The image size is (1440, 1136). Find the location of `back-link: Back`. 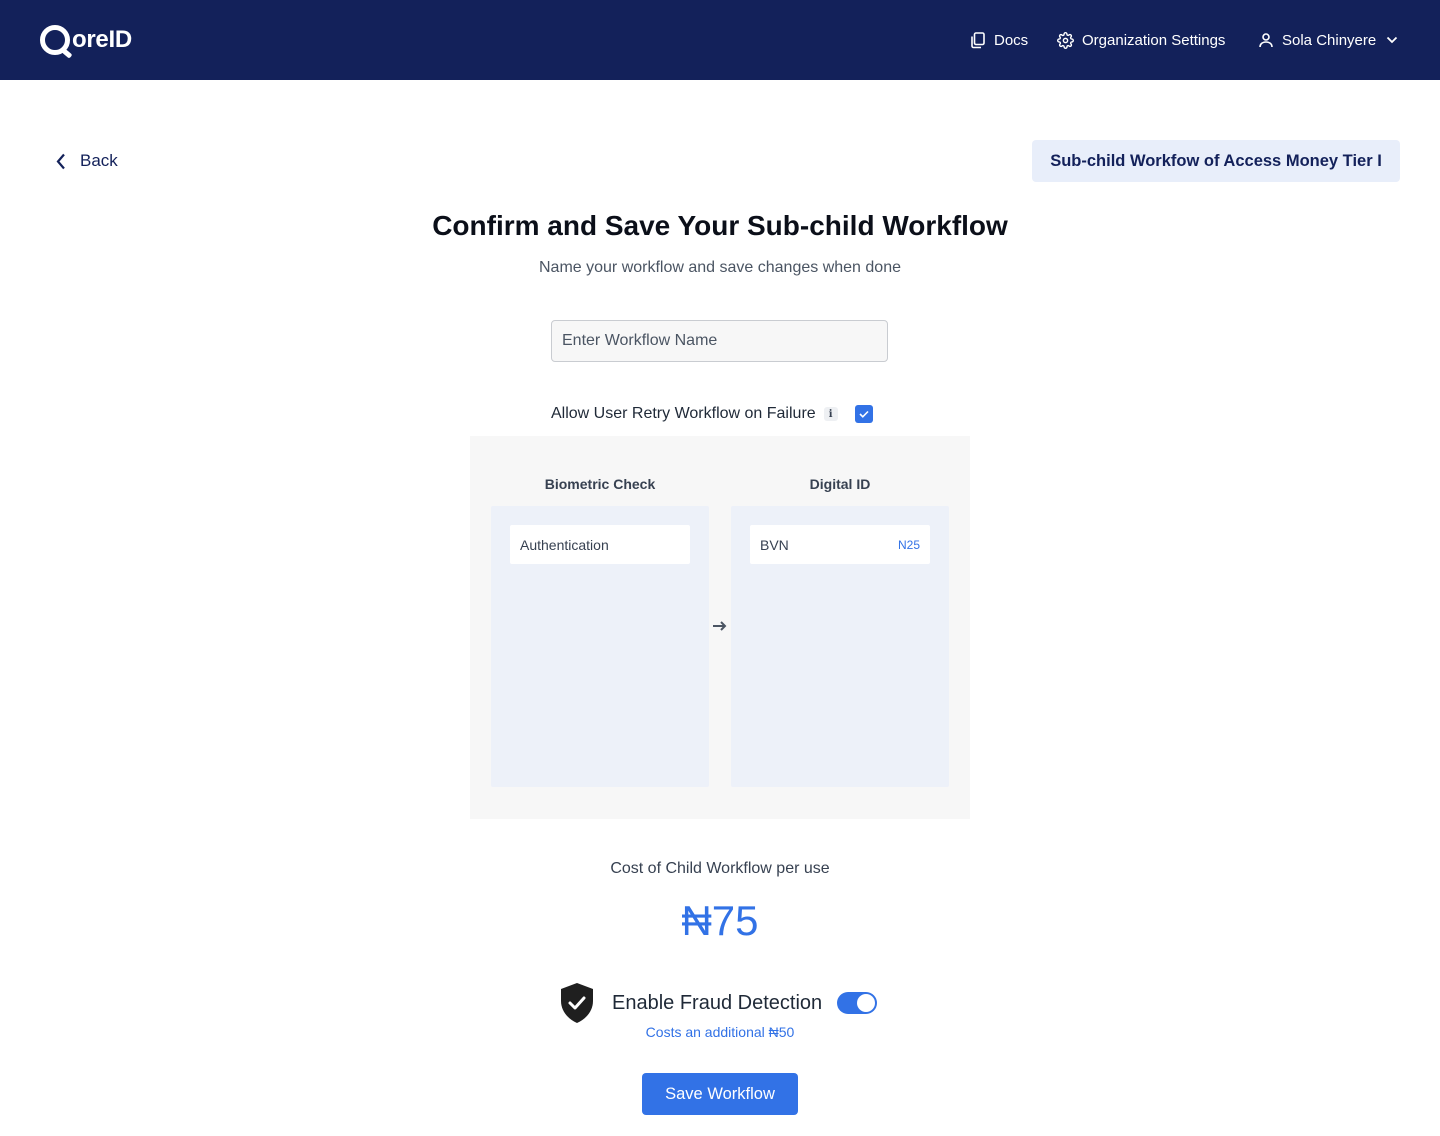

back-link: Back is located at coordinates (87, 161).